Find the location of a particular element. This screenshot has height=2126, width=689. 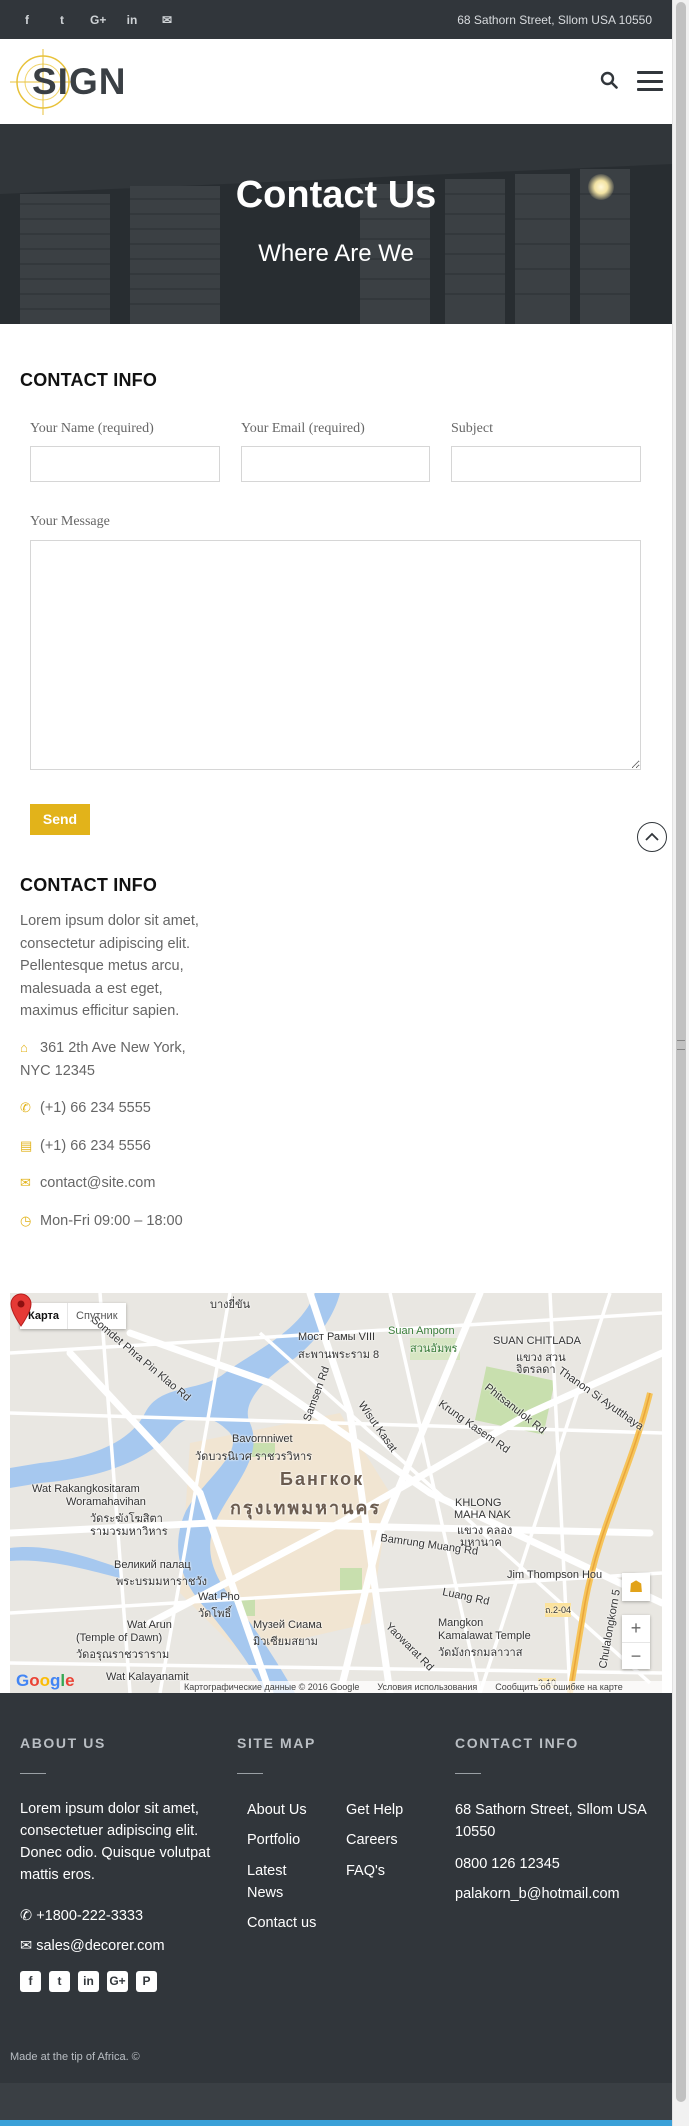

footer-link-about-us: About Us is located at coordinates (277, 1810).